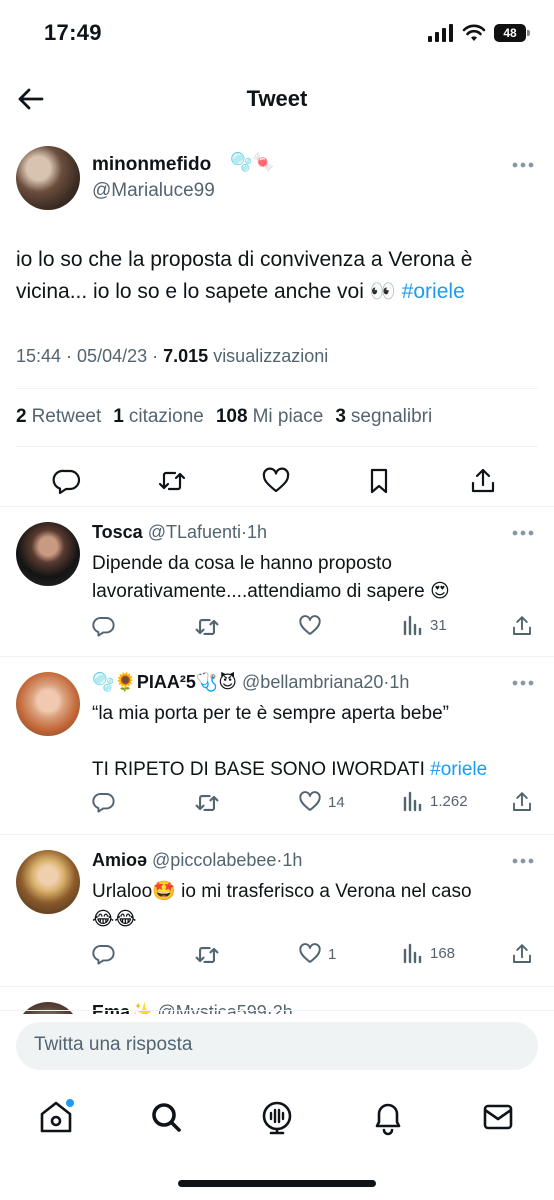 Image resolution: width=554 pixels, height=1200 pixels. Describe the element at coordinates (158, 417) in the screenshot. I see `quote-stat: 1 citazione` at that location.